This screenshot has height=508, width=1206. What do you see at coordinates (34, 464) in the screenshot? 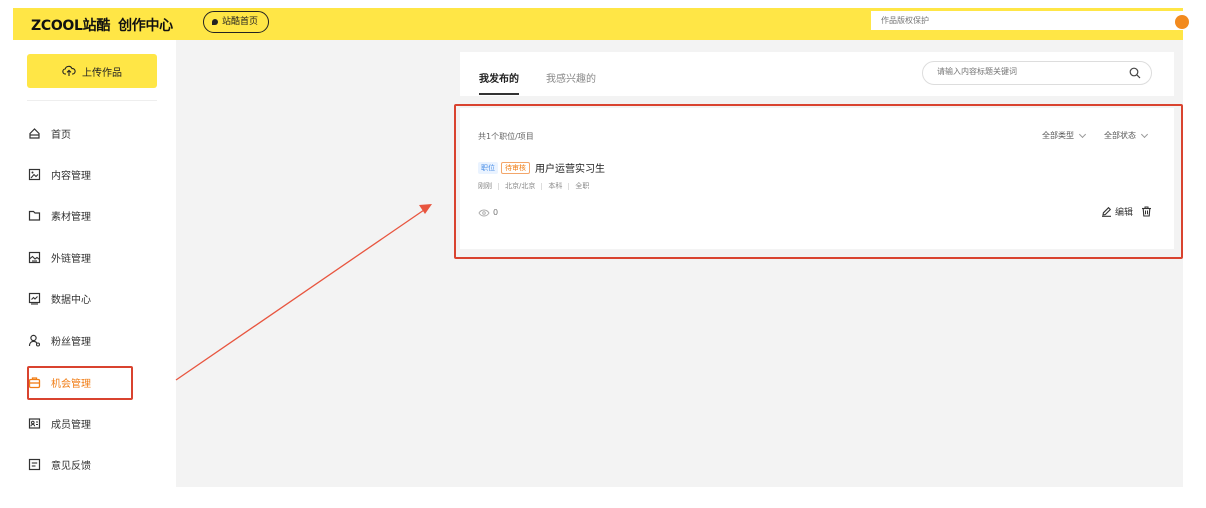
I see `feedback-icon` at bounding box center [34, 464].